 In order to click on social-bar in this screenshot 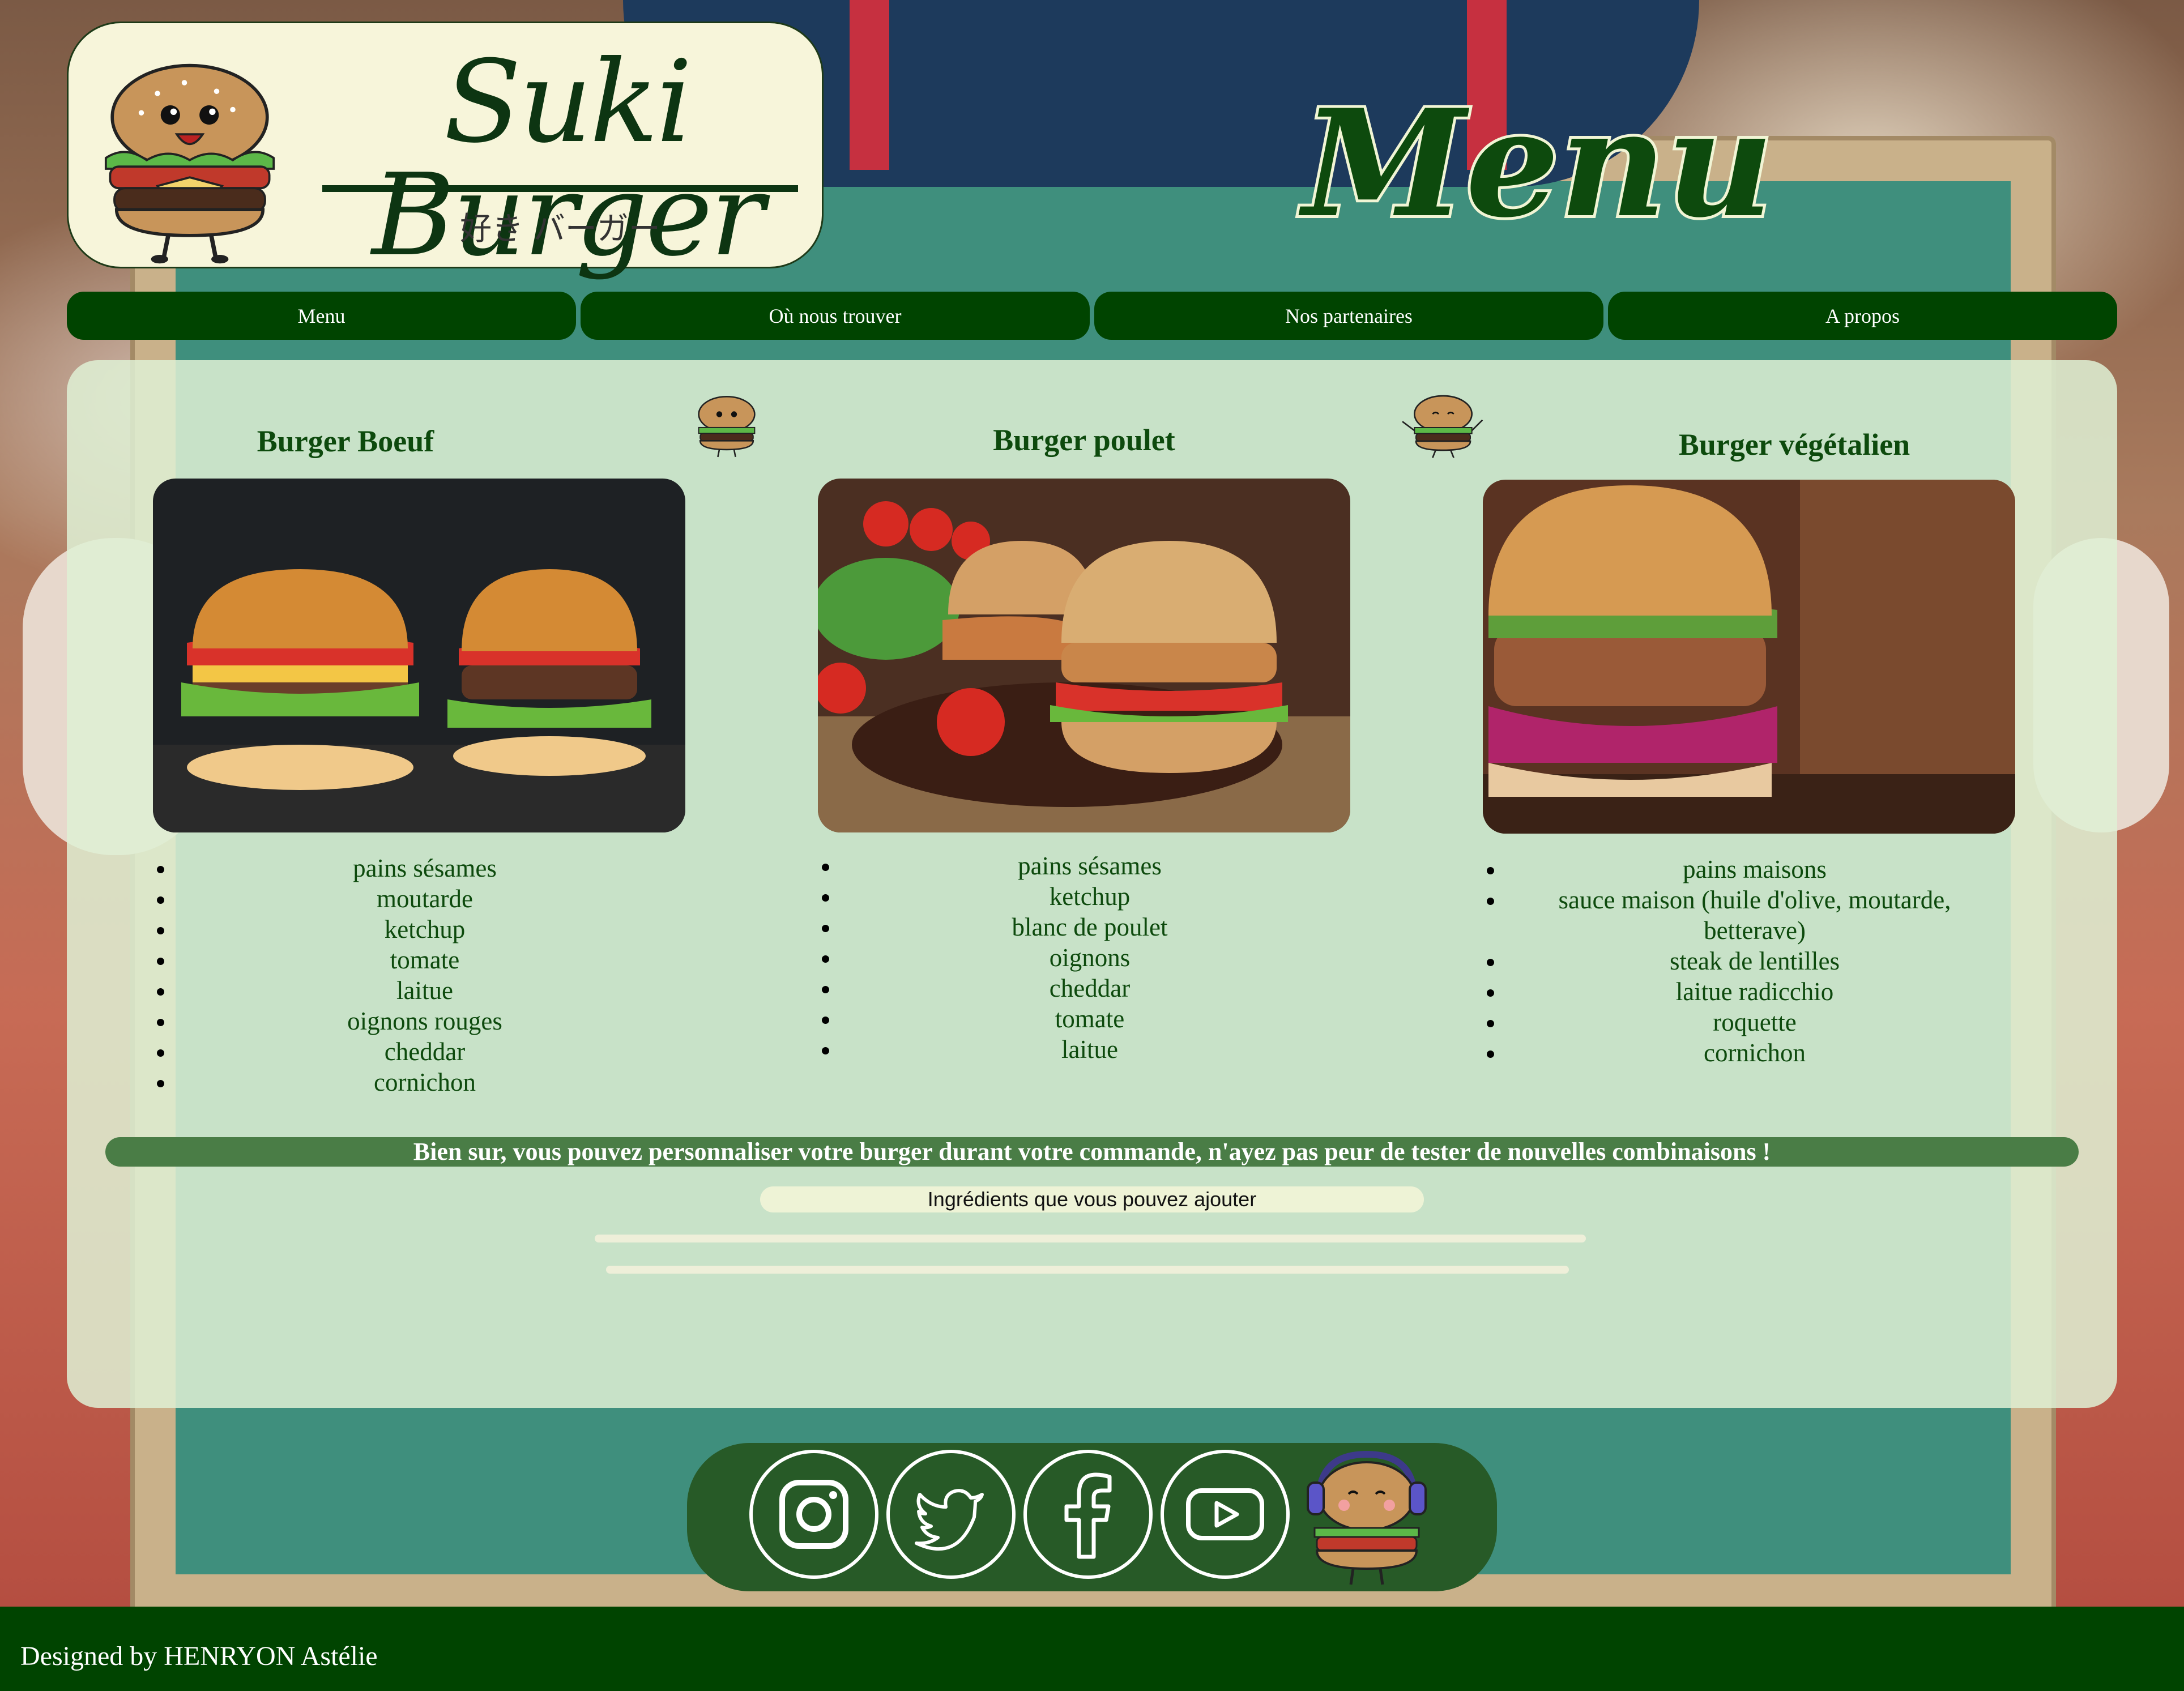, I will do `click(1092, 1517)`.